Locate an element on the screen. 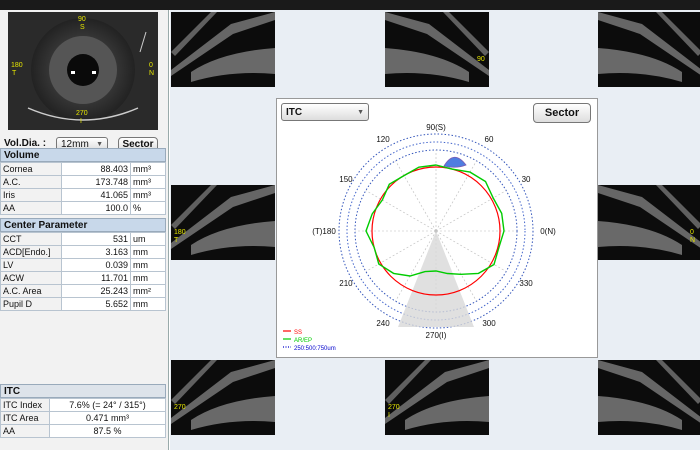  oct-angle-label: 0 is located at coordinates (692, 232).